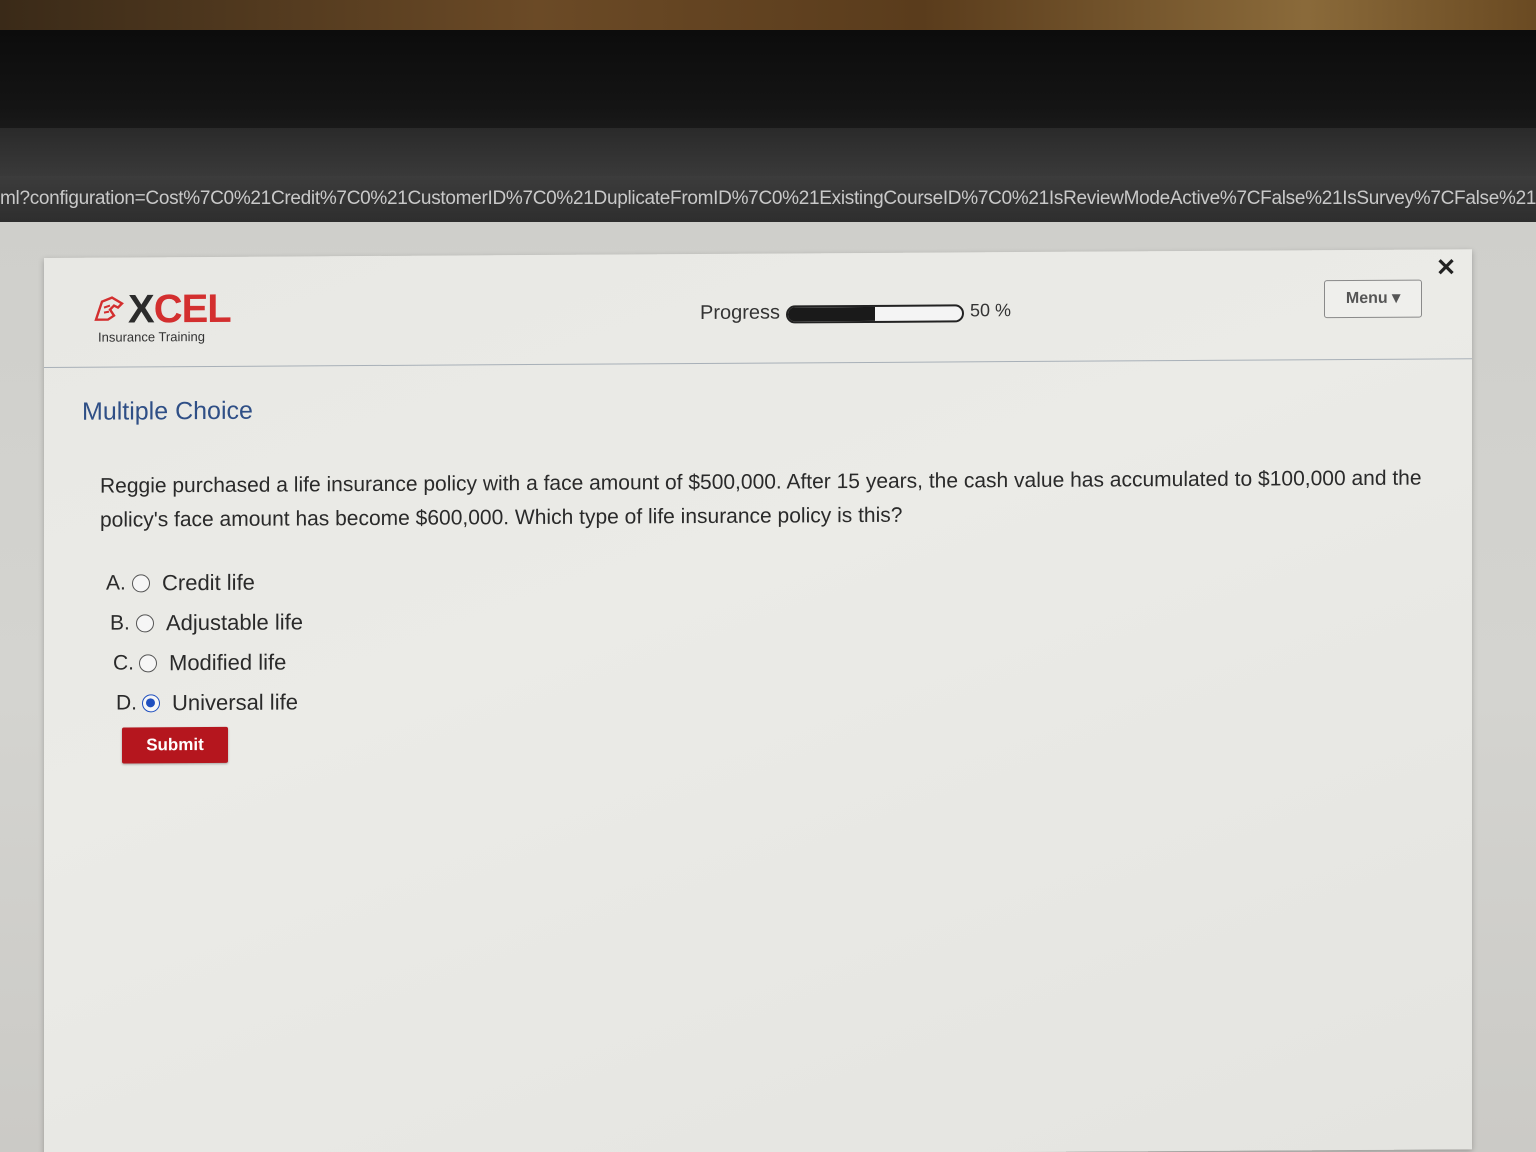 This screenshot has height=1152, width=1536. Describe the element at coordinates (1373, 299) in the screenshot. I see `menu-button: Menu ▾` at that location.